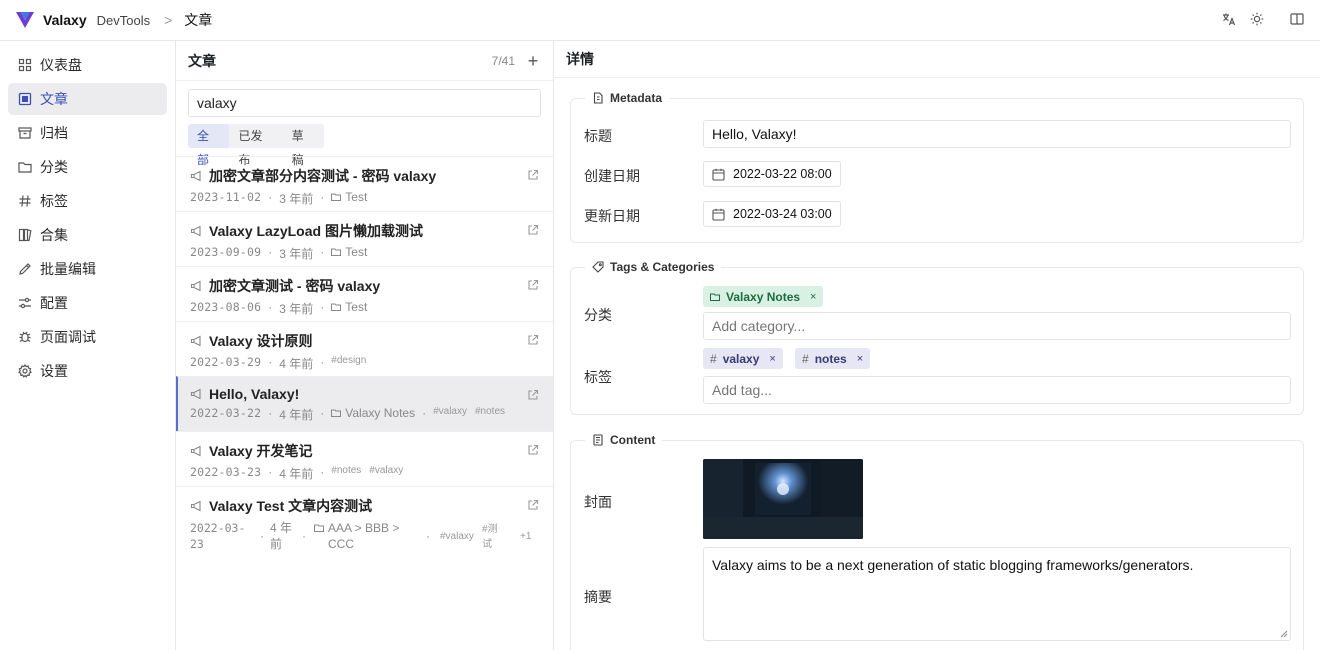 This screenshot has height=650, width=1320. Describe the element at coordinates (533, 61) in the screenshot. I see `add-post-button: +` at that location.